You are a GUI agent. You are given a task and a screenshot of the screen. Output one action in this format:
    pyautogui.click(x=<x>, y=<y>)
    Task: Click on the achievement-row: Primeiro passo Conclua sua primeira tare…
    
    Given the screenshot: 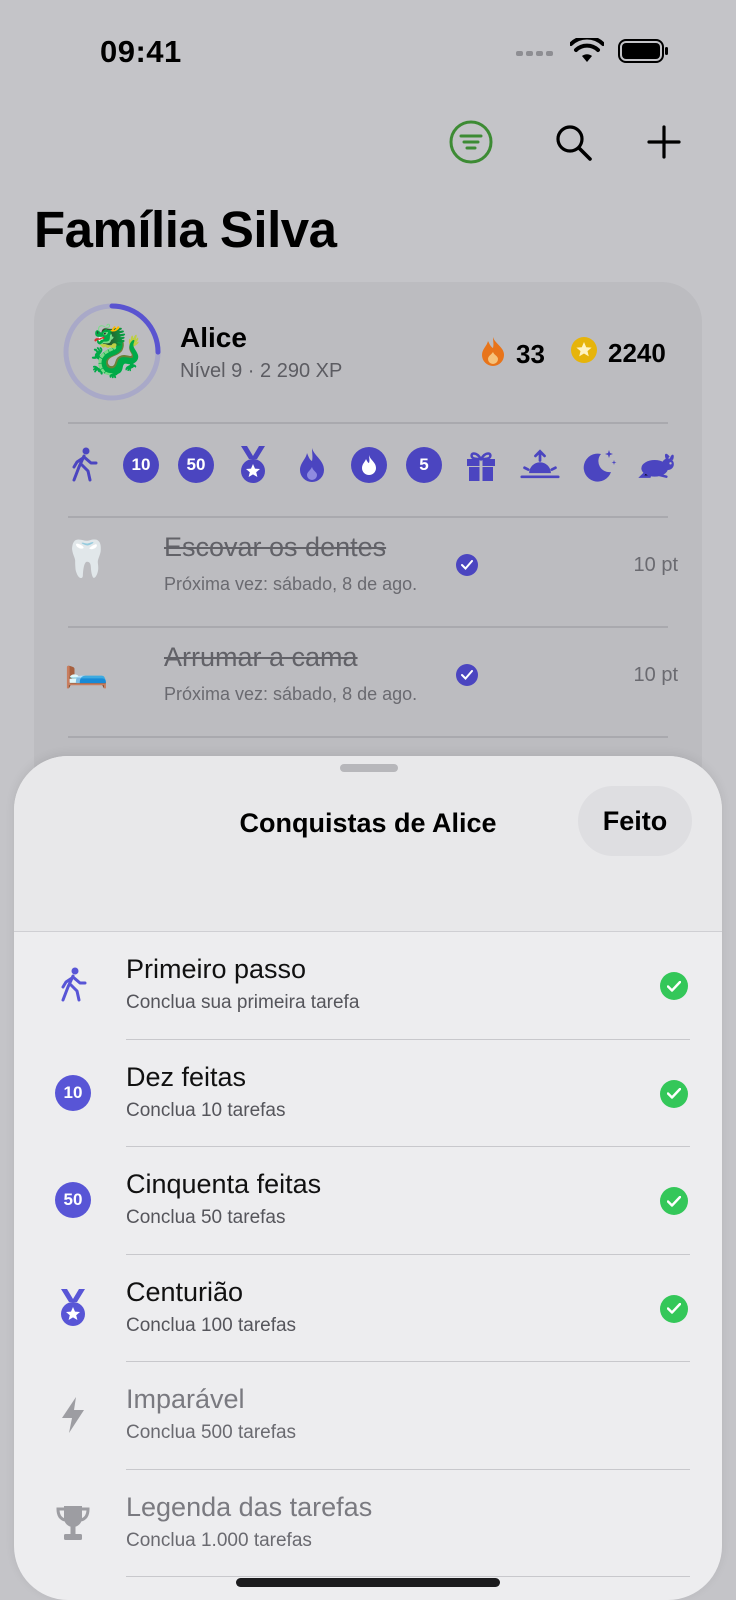 What is the action you would take?
    pyautogui.click(x=368, y=986)
    